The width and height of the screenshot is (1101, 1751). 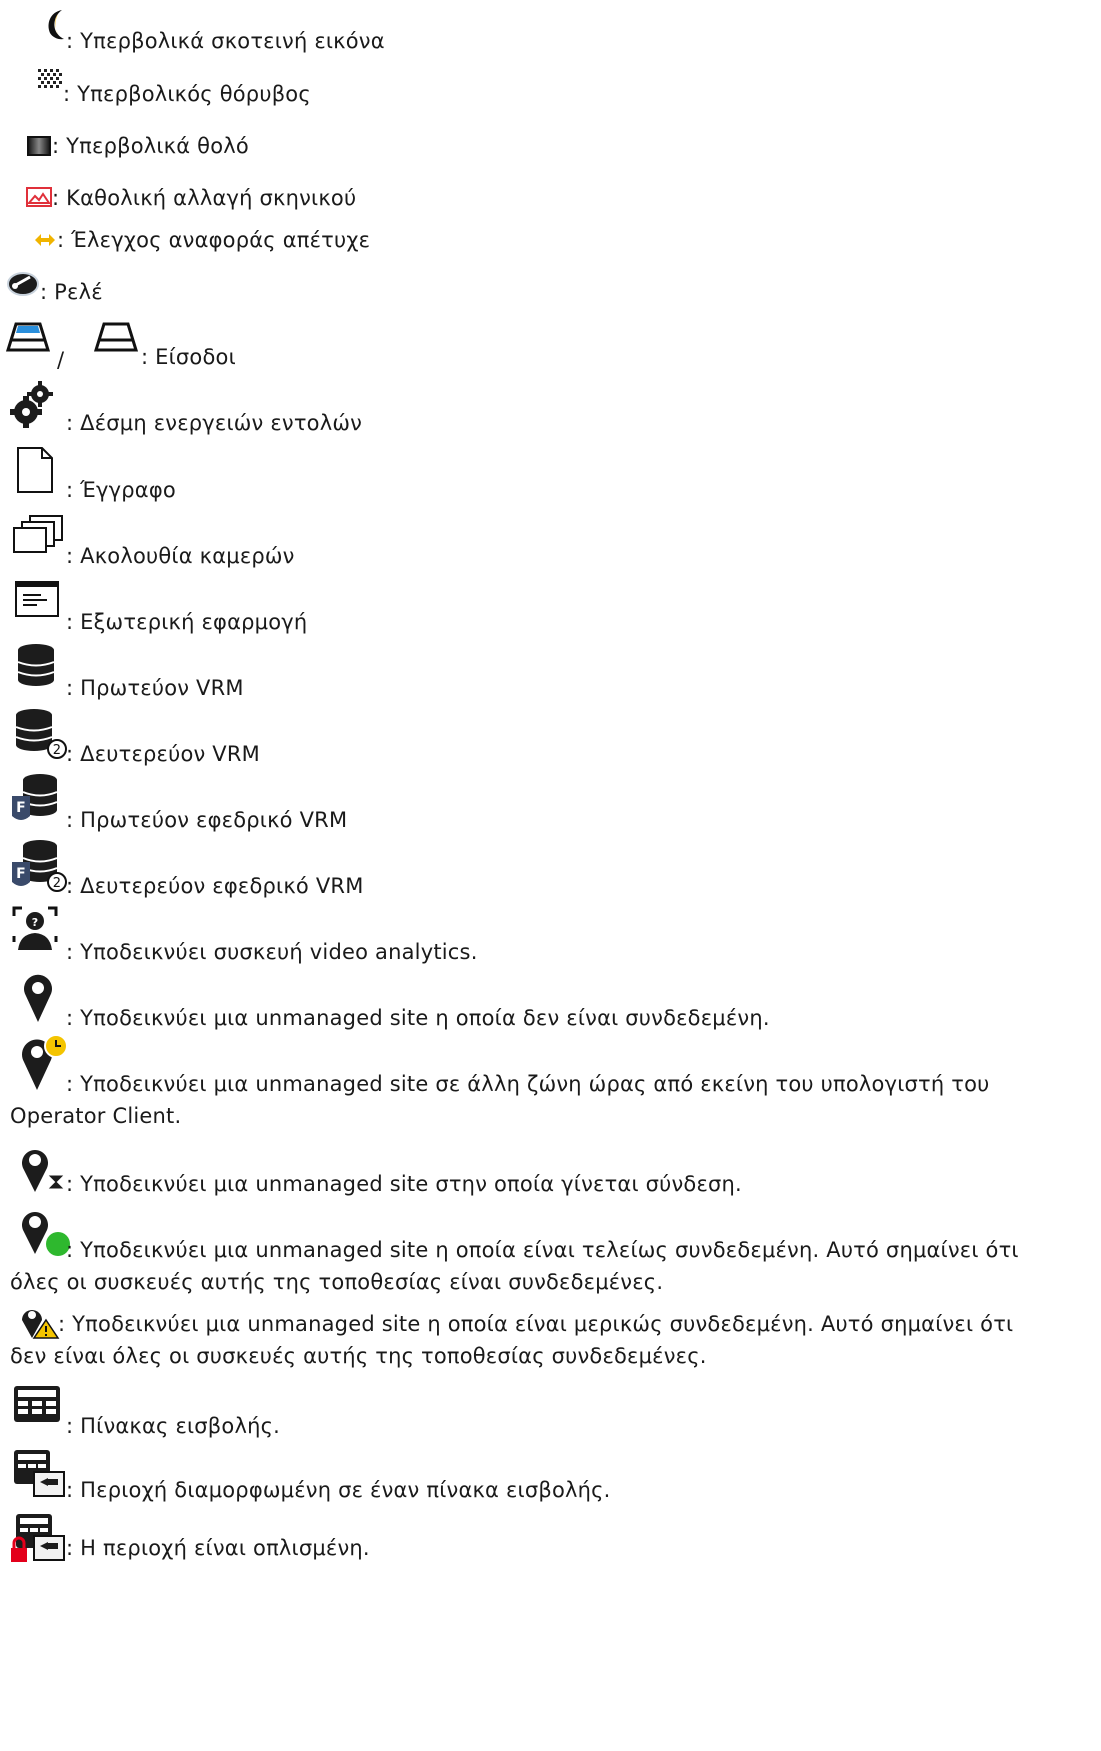 What do you see at coordinates (173, 1426) in the screenshot?
I see `item-text: : Πίνακας εισβολής.` at bounding box center [173, 1426].